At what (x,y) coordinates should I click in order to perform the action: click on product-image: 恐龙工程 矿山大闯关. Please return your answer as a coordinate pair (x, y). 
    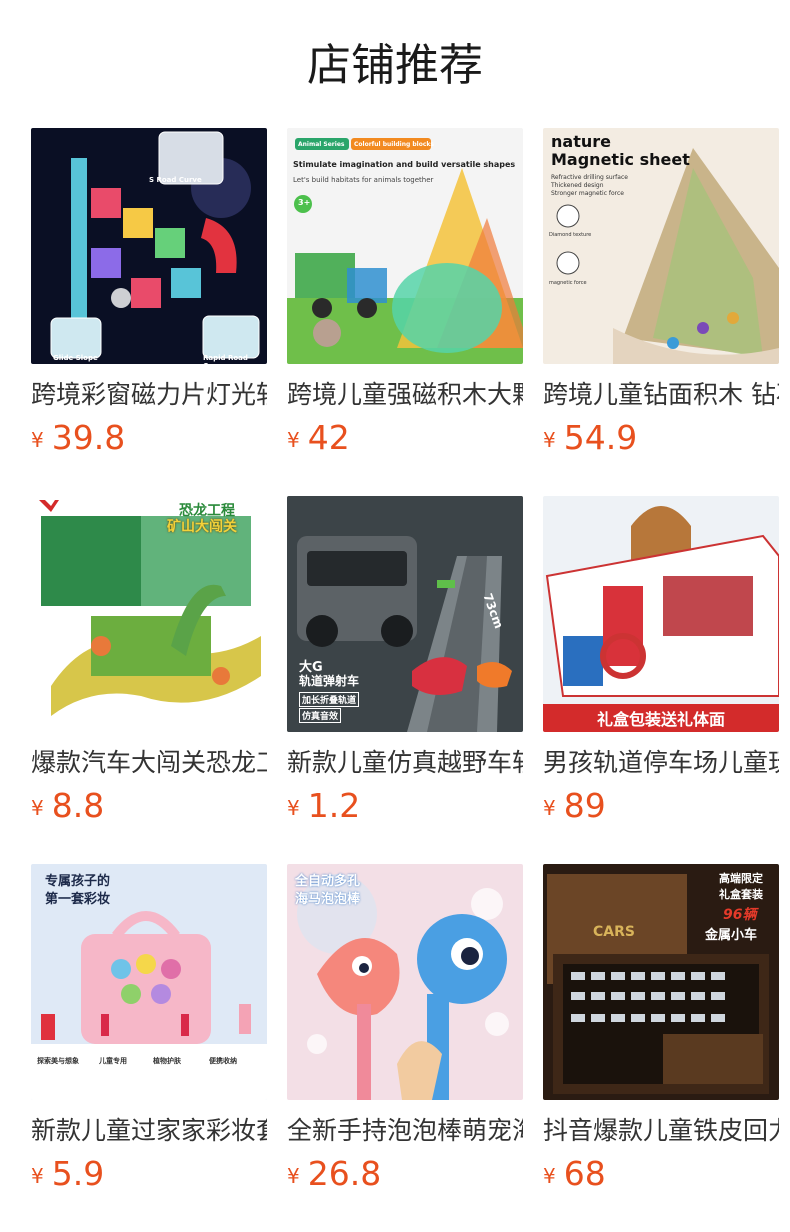
    Looking at the image, I should click on (149, 614).